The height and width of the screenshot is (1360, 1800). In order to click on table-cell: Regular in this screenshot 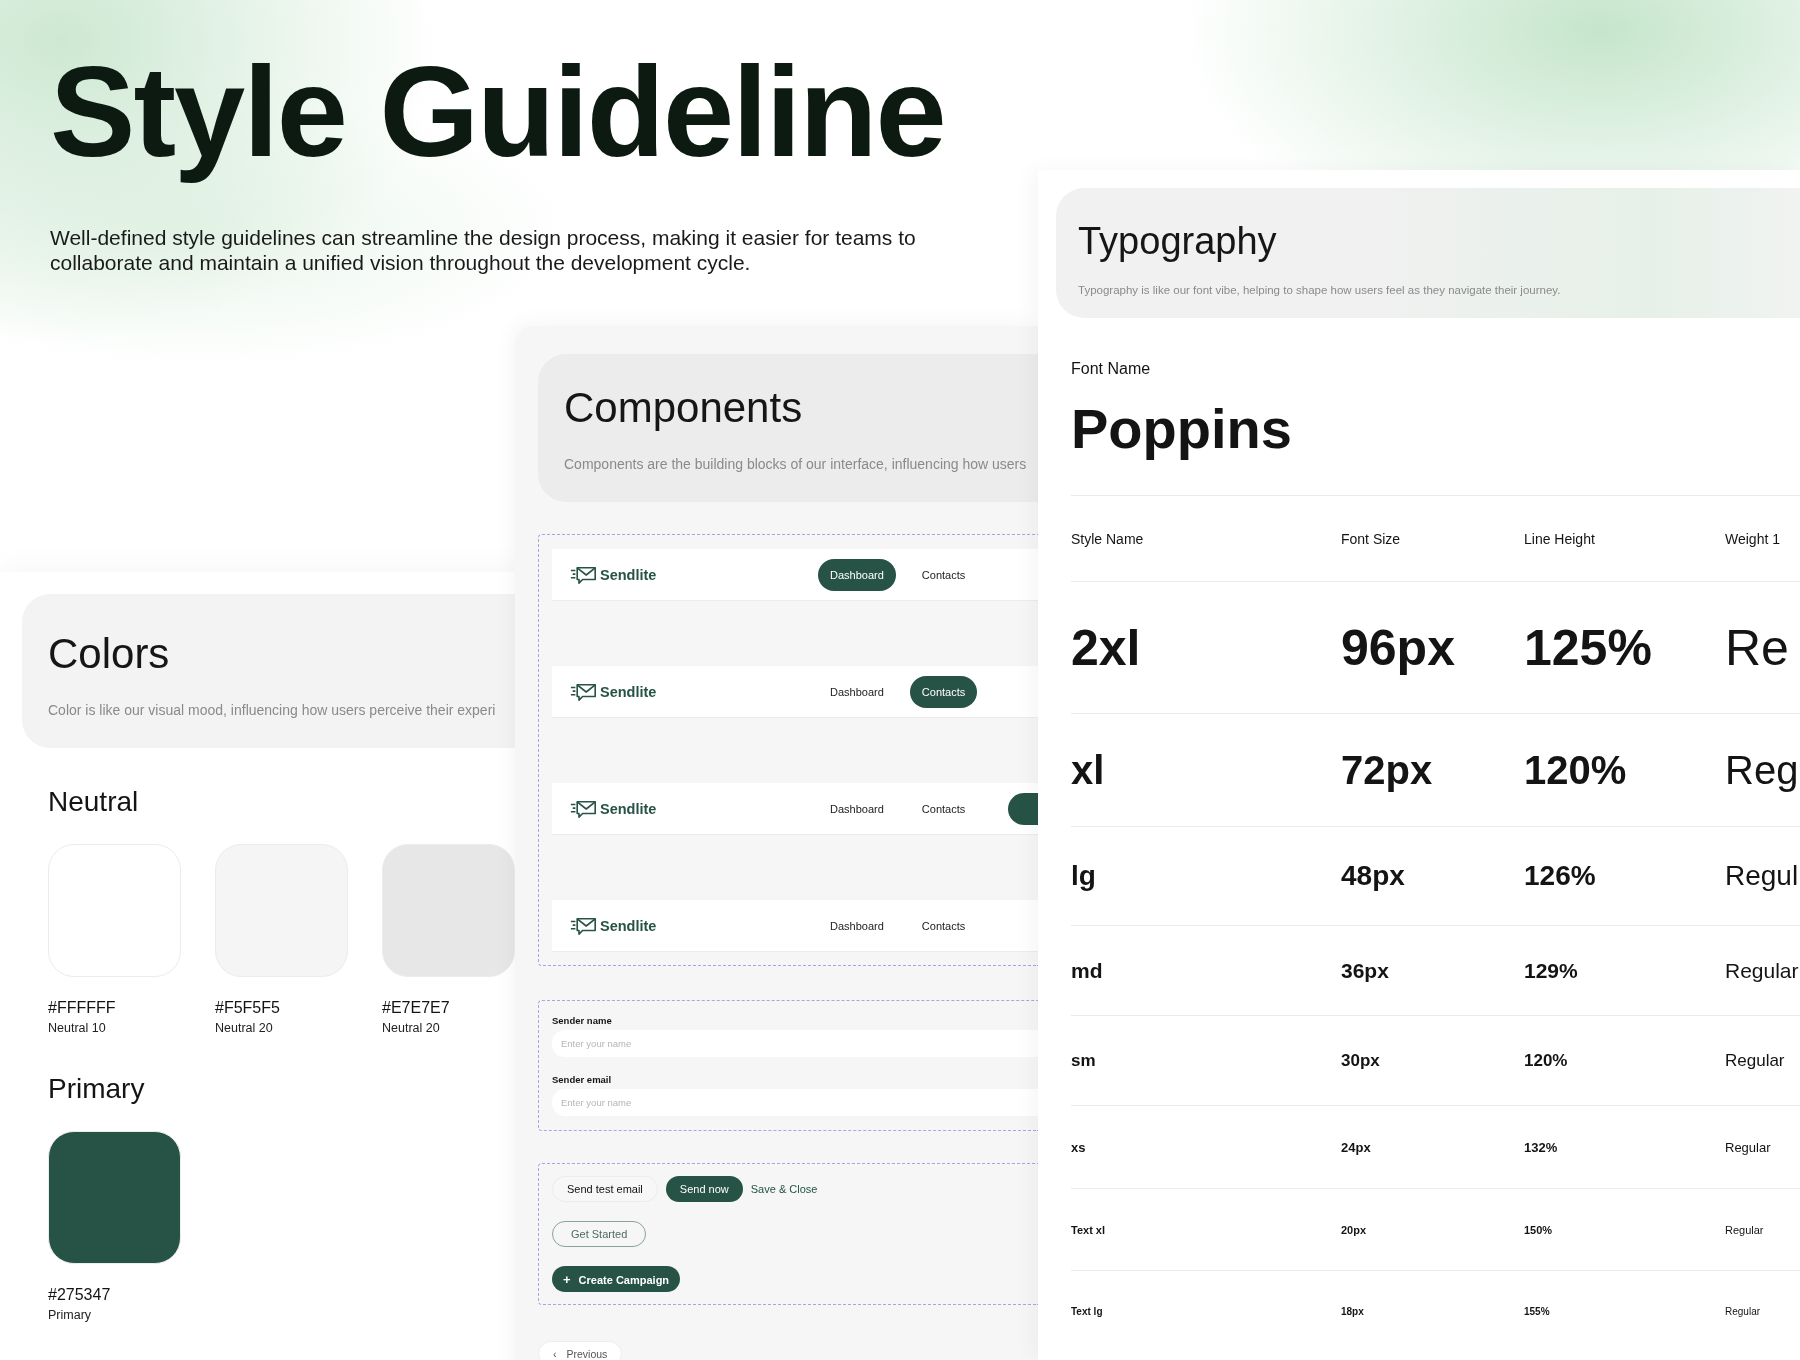, I will do `click(1762, 970)`.